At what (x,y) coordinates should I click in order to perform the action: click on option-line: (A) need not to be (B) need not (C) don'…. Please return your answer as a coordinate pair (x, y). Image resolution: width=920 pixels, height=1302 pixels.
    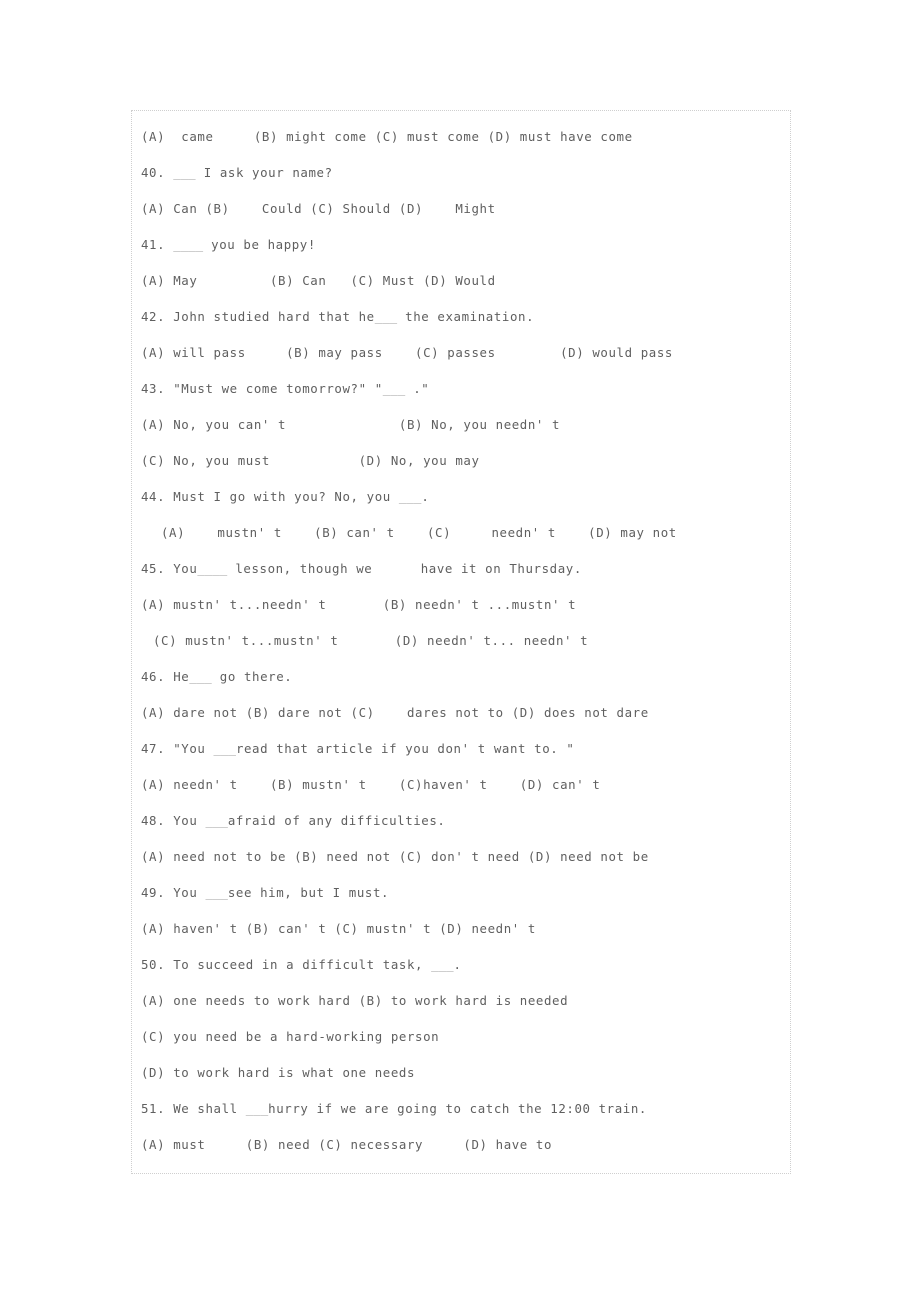
    Looking at the image, I should click on (395, 856).